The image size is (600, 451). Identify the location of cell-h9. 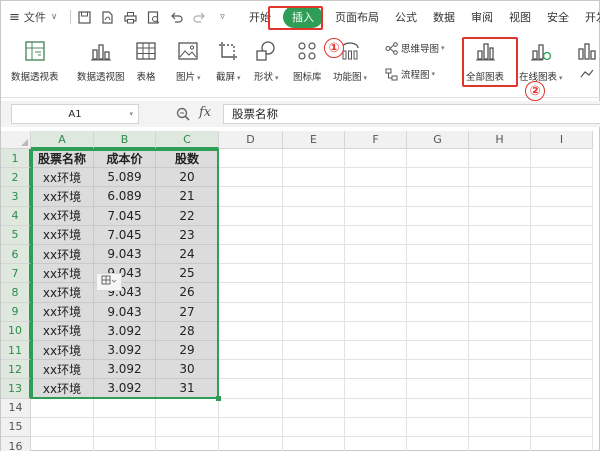
(500, 312).